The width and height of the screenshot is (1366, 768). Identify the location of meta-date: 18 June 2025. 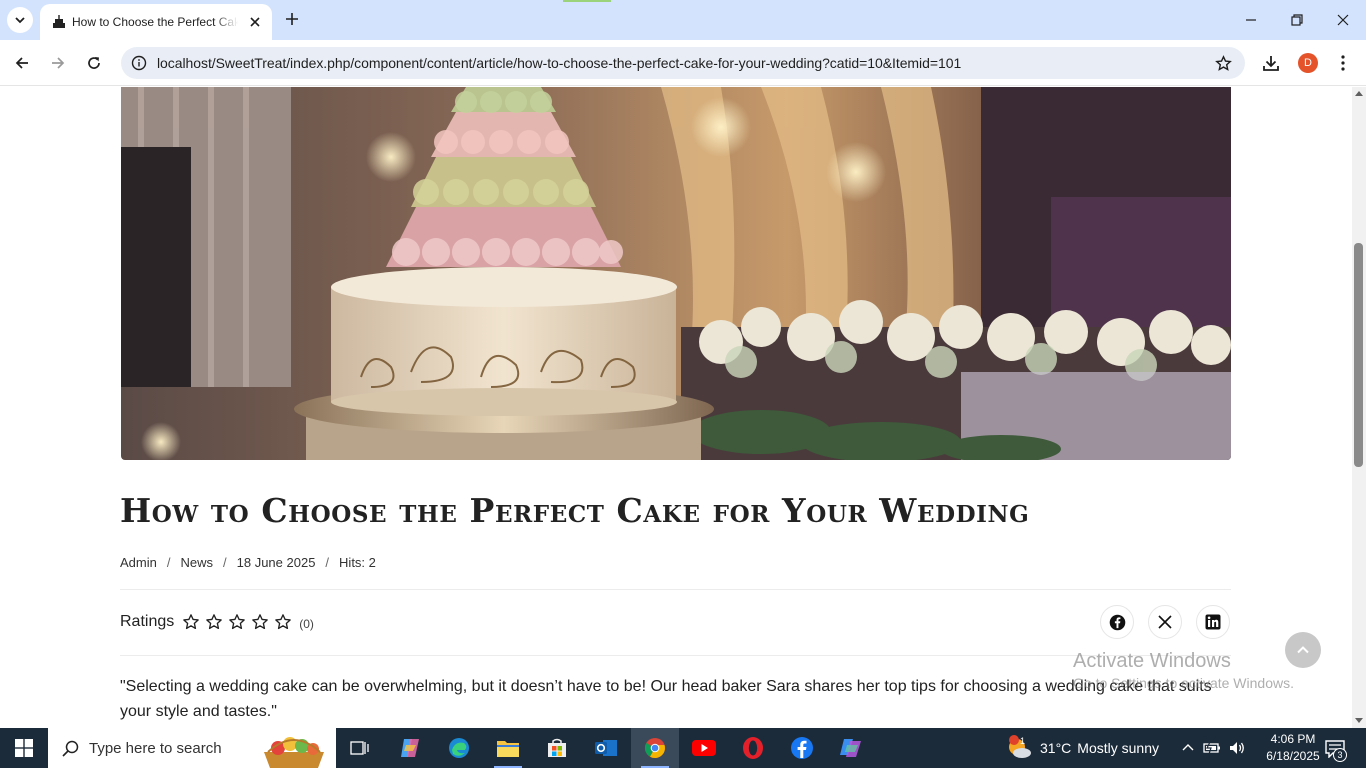
(276, 562).